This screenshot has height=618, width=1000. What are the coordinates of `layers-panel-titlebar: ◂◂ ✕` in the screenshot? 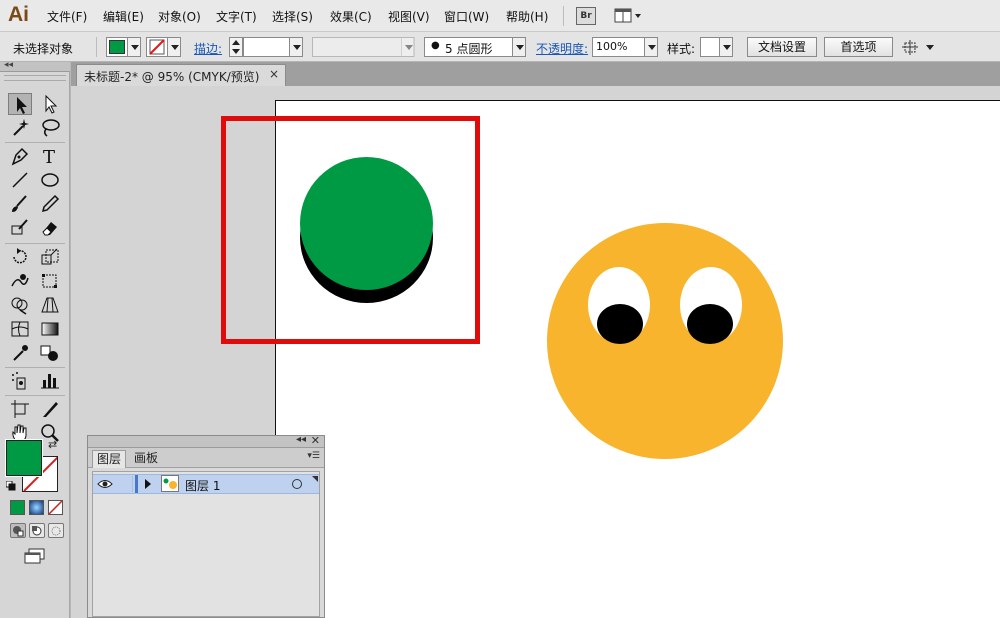 It's located at (206, 441).